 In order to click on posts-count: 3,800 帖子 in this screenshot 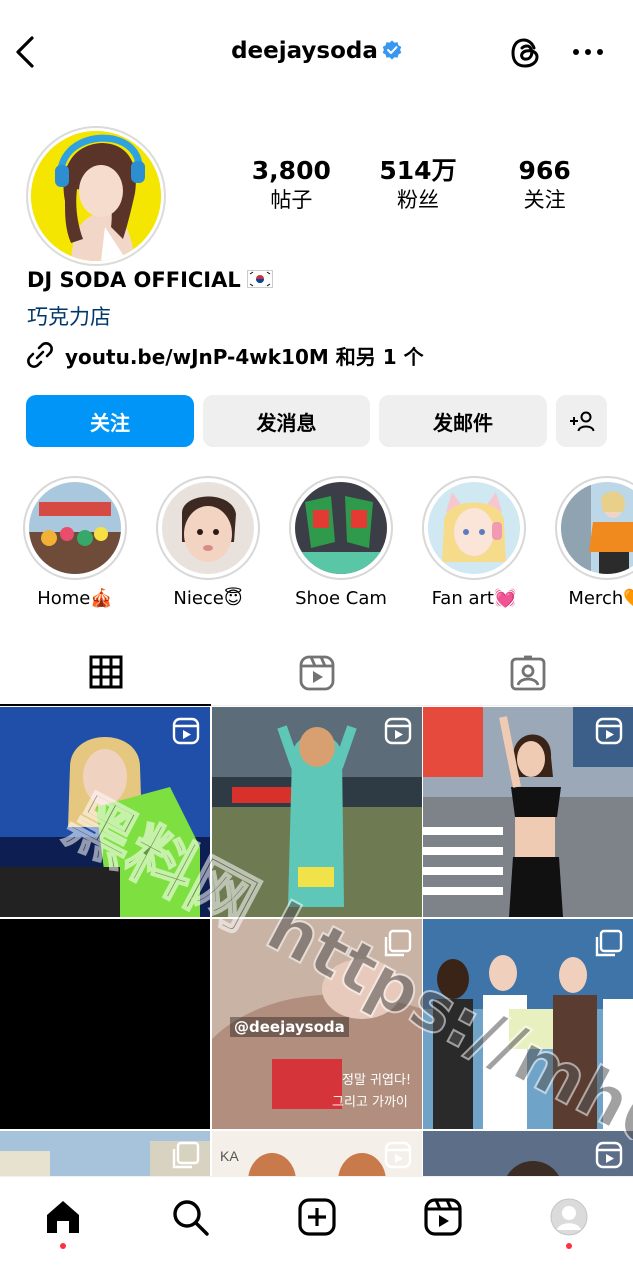, I will do `click(291, 185)`.